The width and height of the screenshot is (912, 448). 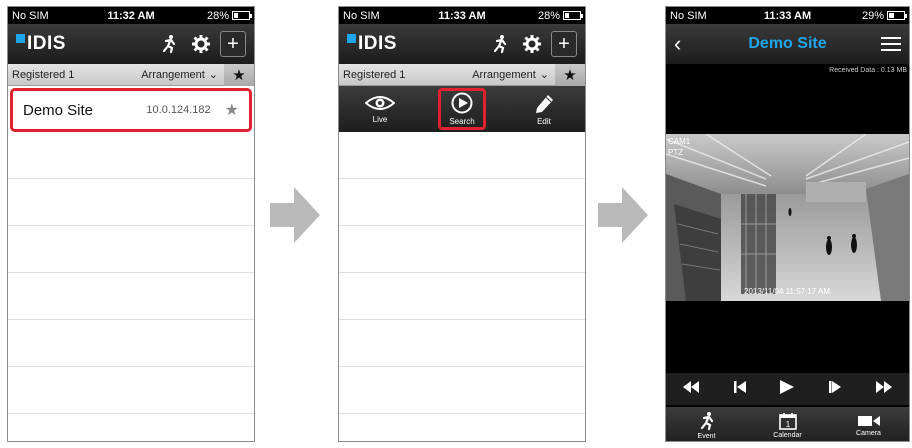 I want to click on back-chevron-icon: ‹, so click(x=689, y=44).